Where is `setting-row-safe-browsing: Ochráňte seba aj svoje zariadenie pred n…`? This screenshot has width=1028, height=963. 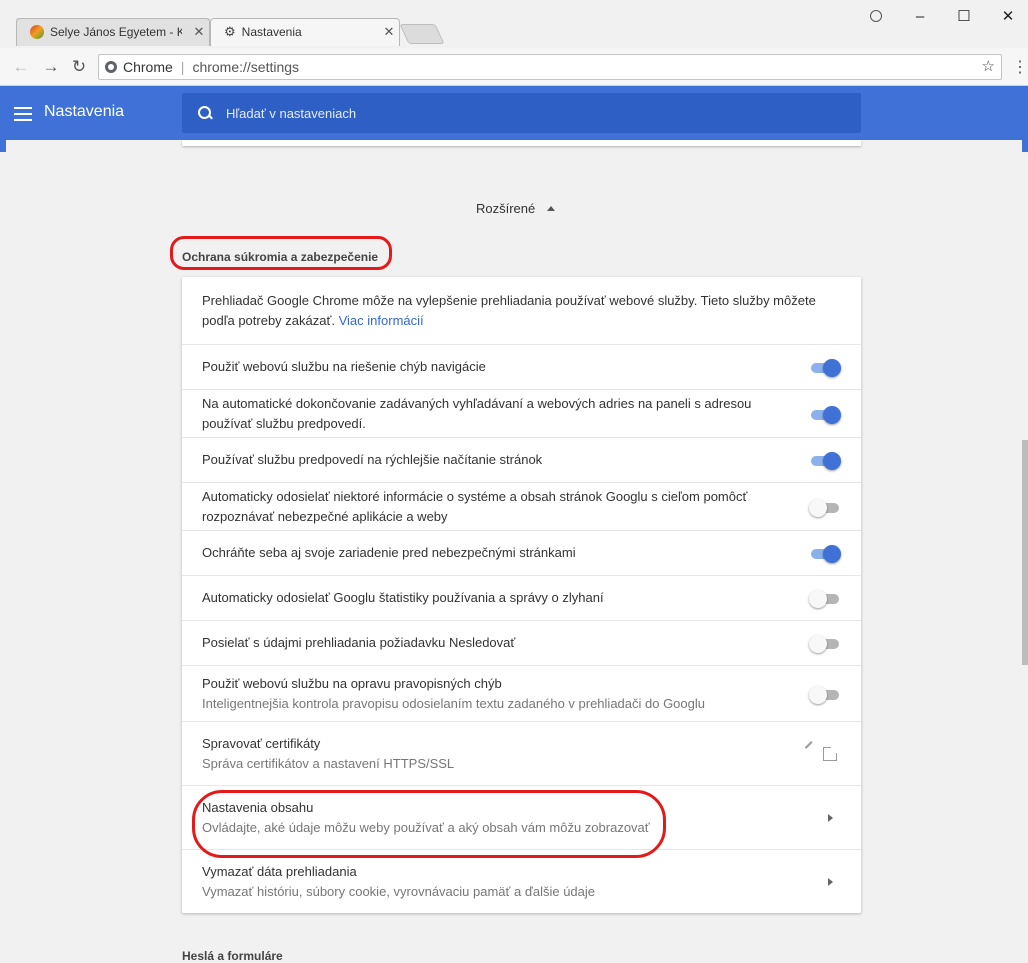 setting-row-safe-browsing: Ochráňte seba aj svoje zariadenie pred n… is located at coordinates (521, 552).